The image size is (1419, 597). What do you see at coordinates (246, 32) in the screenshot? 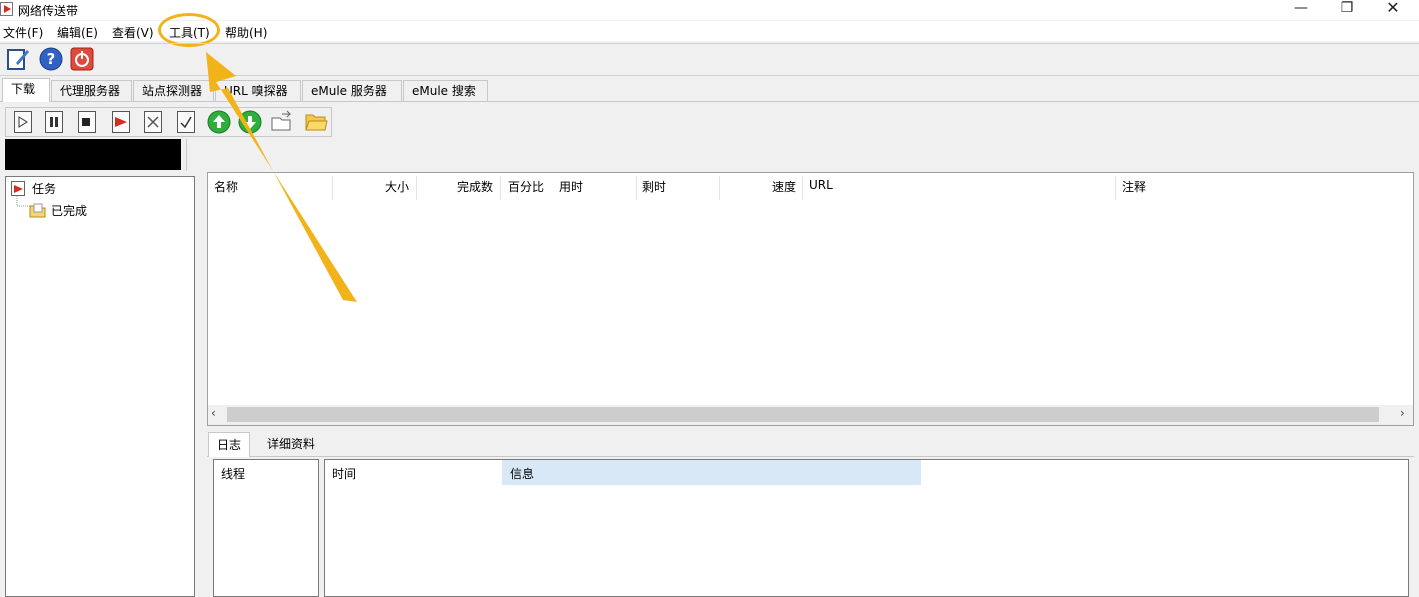
I see `menu-help: 帮助(H)` at bounding box center [246, 32].